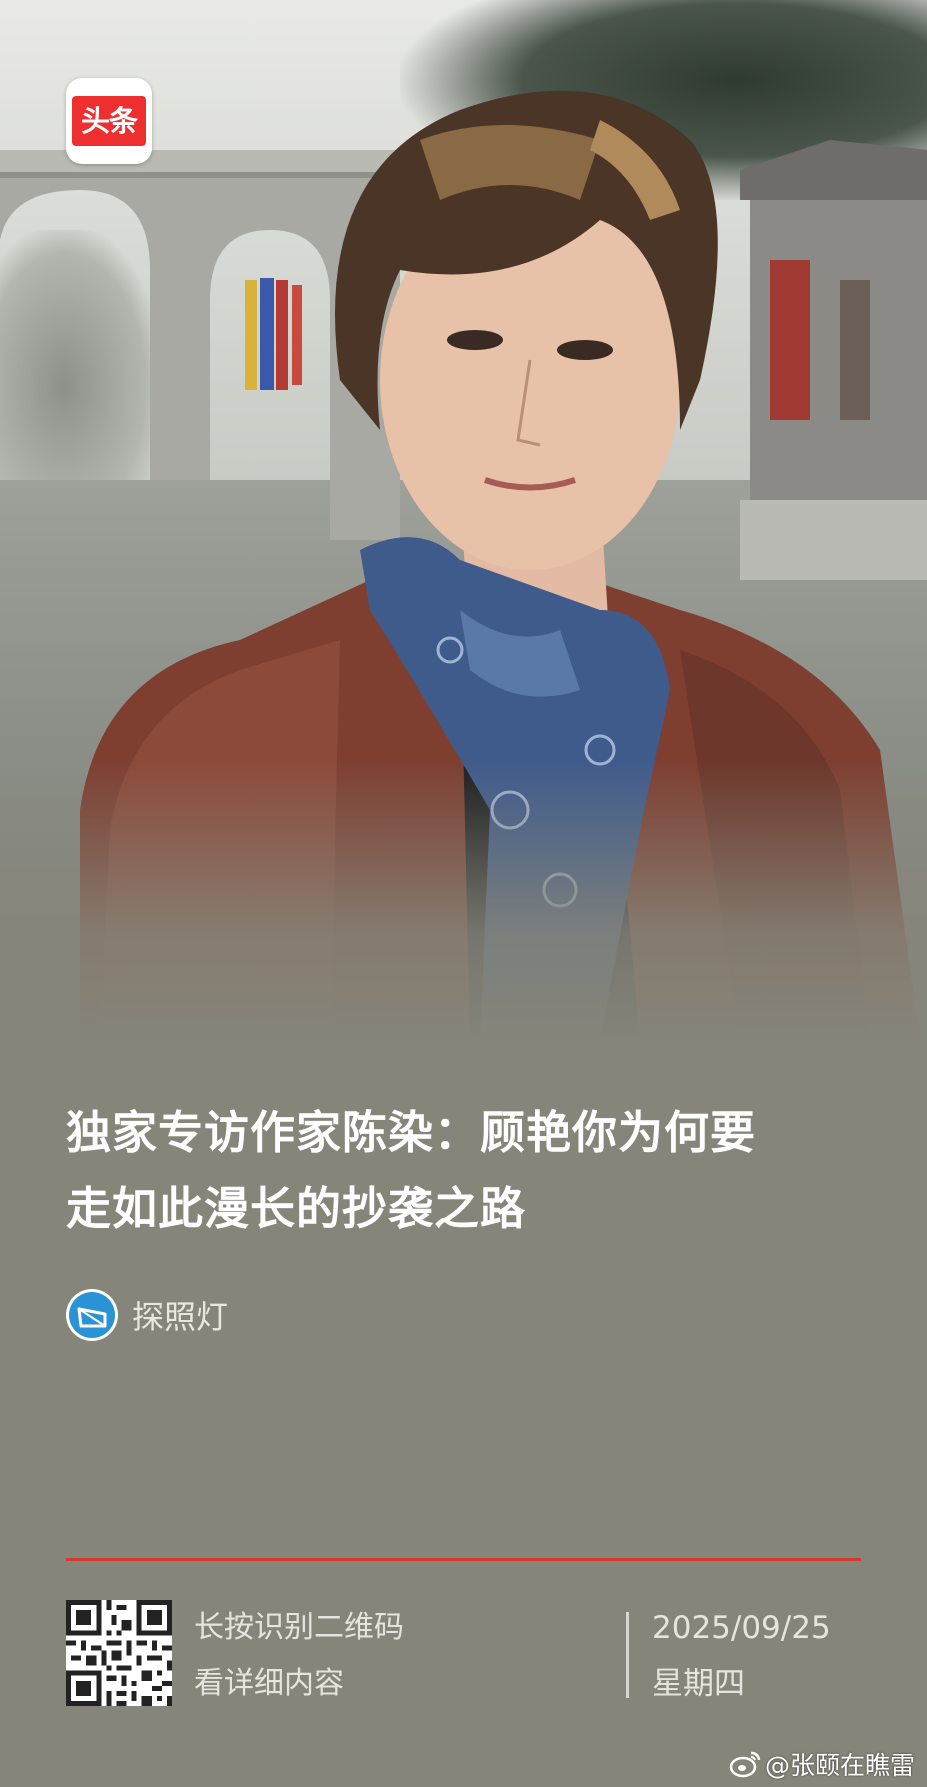 The width and height of the screenshot is (927, 1787). I want to click on scan-instruction-line1: 长按识别二维码, so click(299, 1627).